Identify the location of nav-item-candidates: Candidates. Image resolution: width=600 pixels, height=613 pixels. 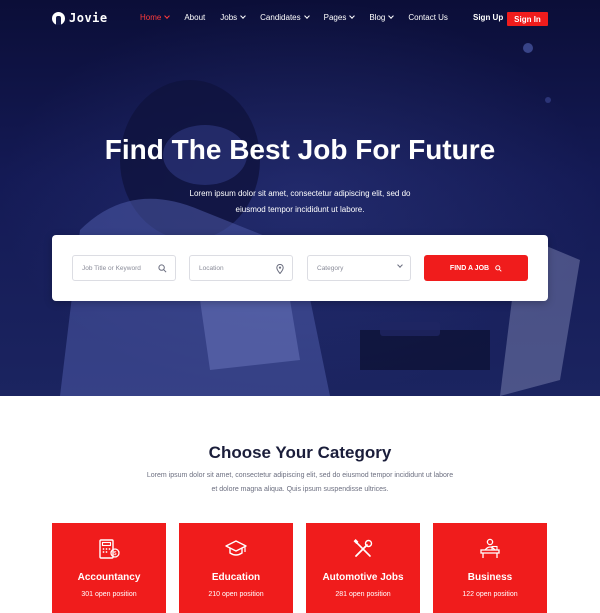
(285, 17).